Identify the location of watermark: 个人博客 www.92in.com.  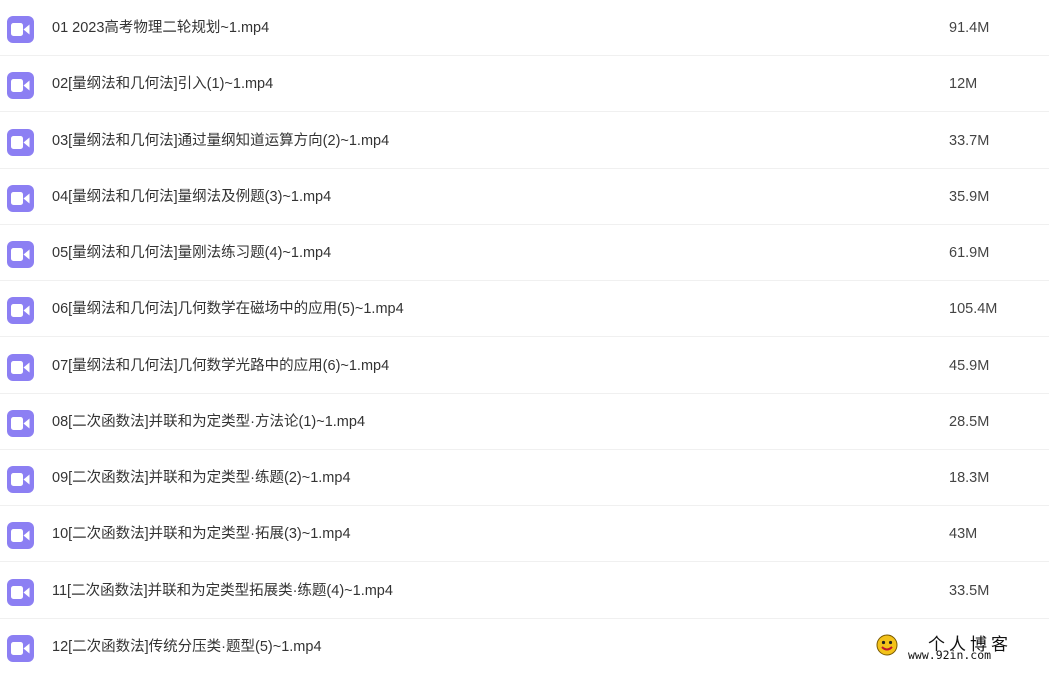
(959, 647).